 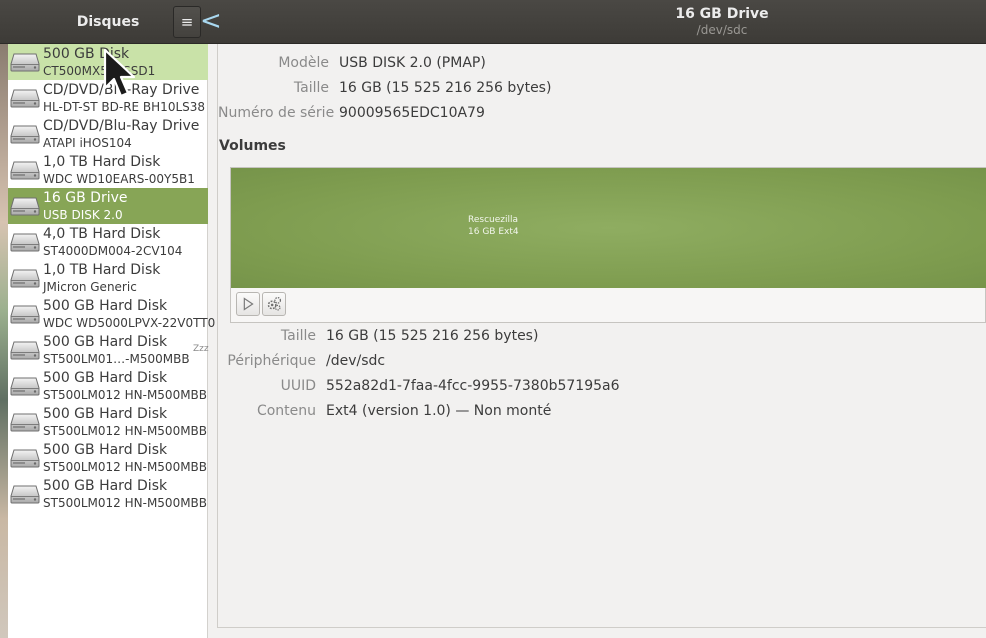 I want to click on sleep-badge: Zzz, so click(x=201, y=349).